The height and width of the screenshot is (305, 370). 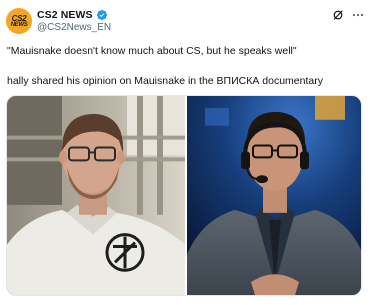 What do you see at coordinates (101, 15) in the screenshot?
I see `verified-badge-icon` at bounding box center [101, 15].